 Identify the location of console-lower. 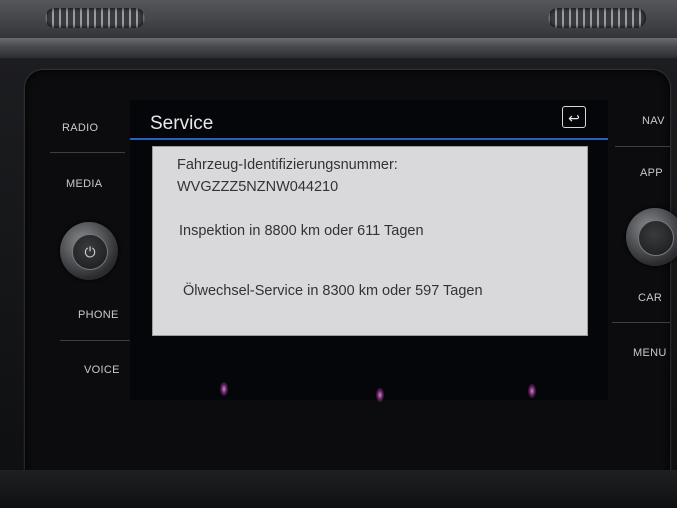
(338, 489).